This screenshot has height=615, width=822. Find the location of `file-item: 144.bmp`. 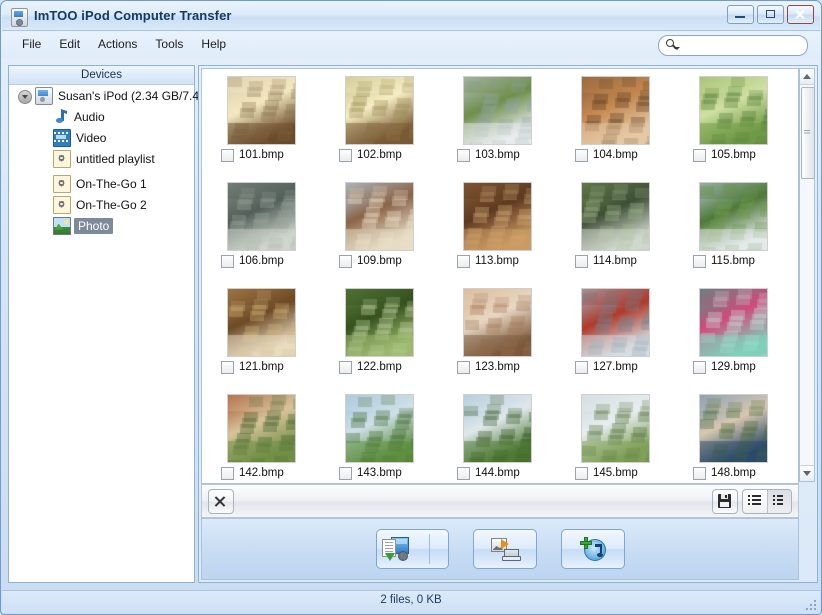

file-item: 144.bmp is located at coordinates (502, 435).